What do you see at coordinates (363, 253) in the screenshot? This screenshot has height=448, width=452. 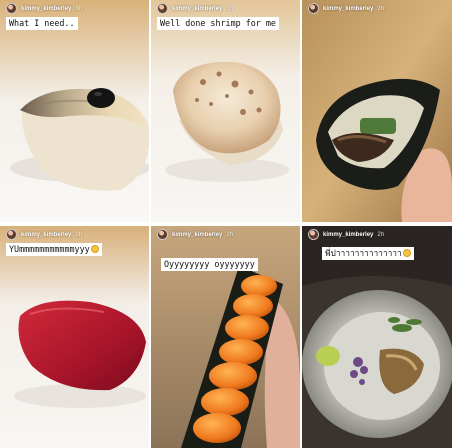 I see `caption-text: พี่ปาาาาาาาาาาาาาา` at bounding box center [363, 253].